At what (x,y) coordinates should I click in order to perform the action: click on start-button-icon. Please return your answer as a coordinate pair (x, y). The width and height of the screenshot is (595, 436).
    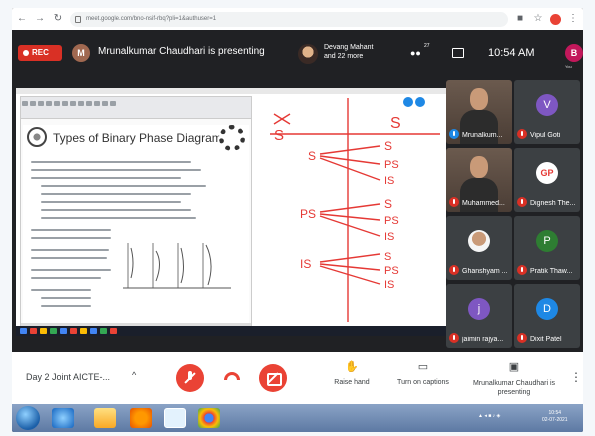
    Looking at the image, I should click on (28, 418).